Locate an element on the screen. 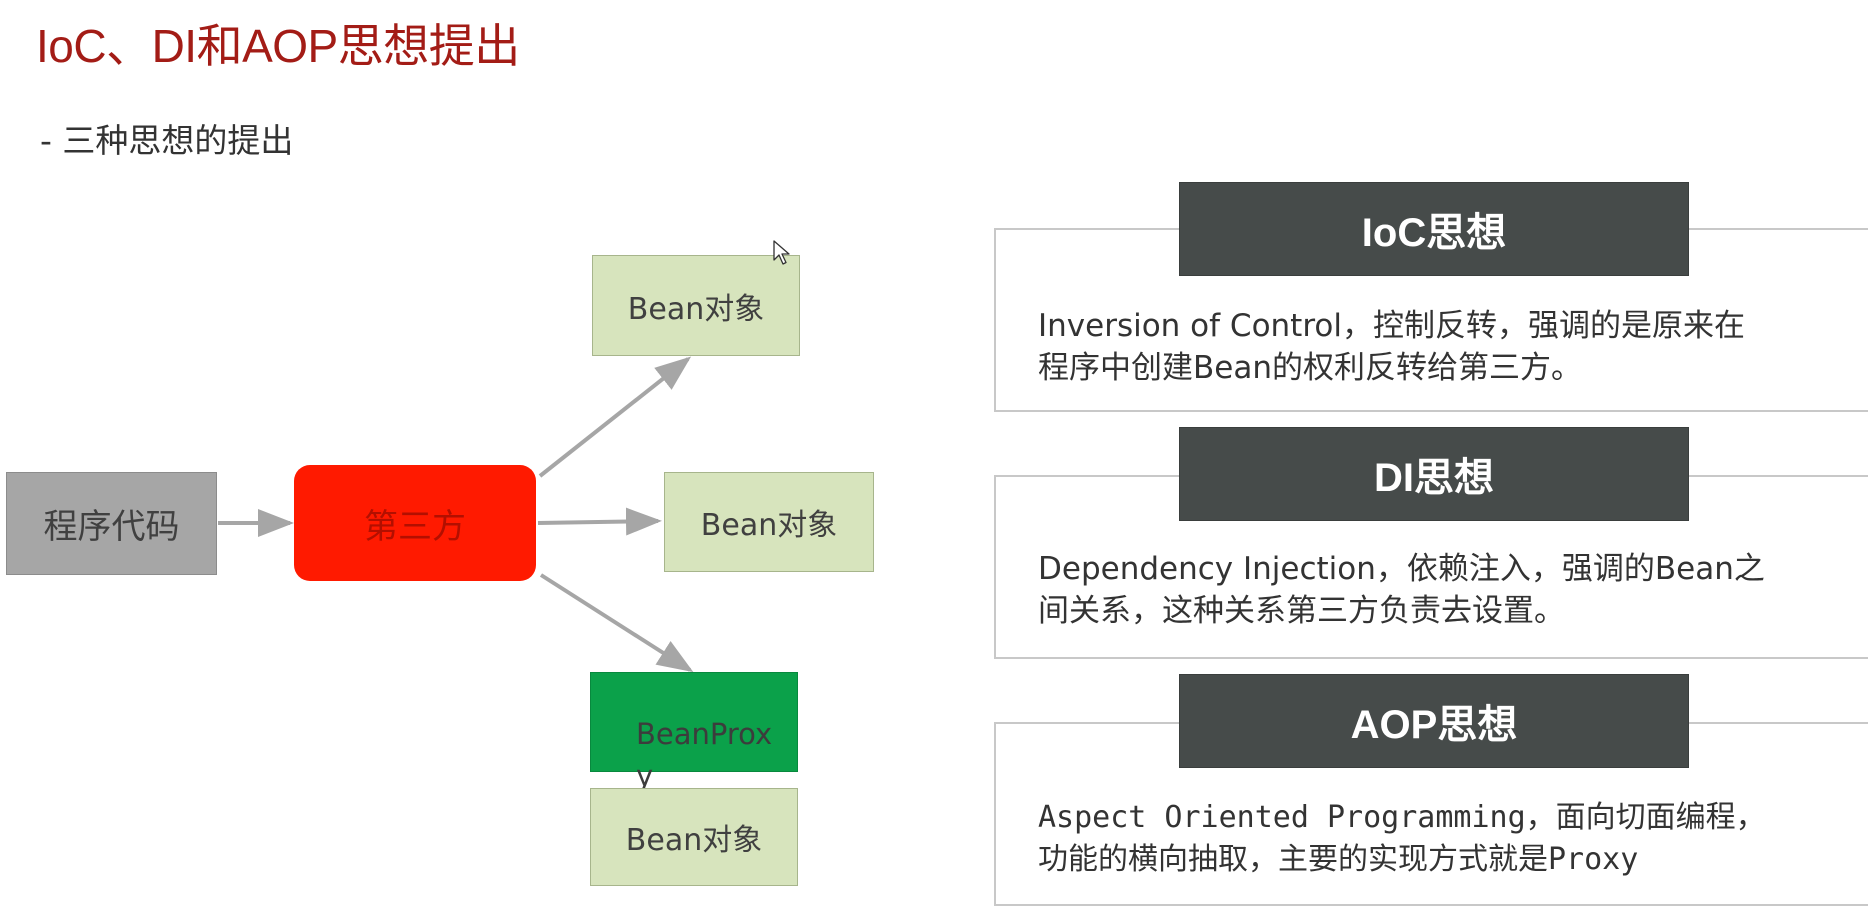  ioc-card-line-1: Inversion of Control，控制反转，强调的是原来在 is located at coordinates (1391, 326).